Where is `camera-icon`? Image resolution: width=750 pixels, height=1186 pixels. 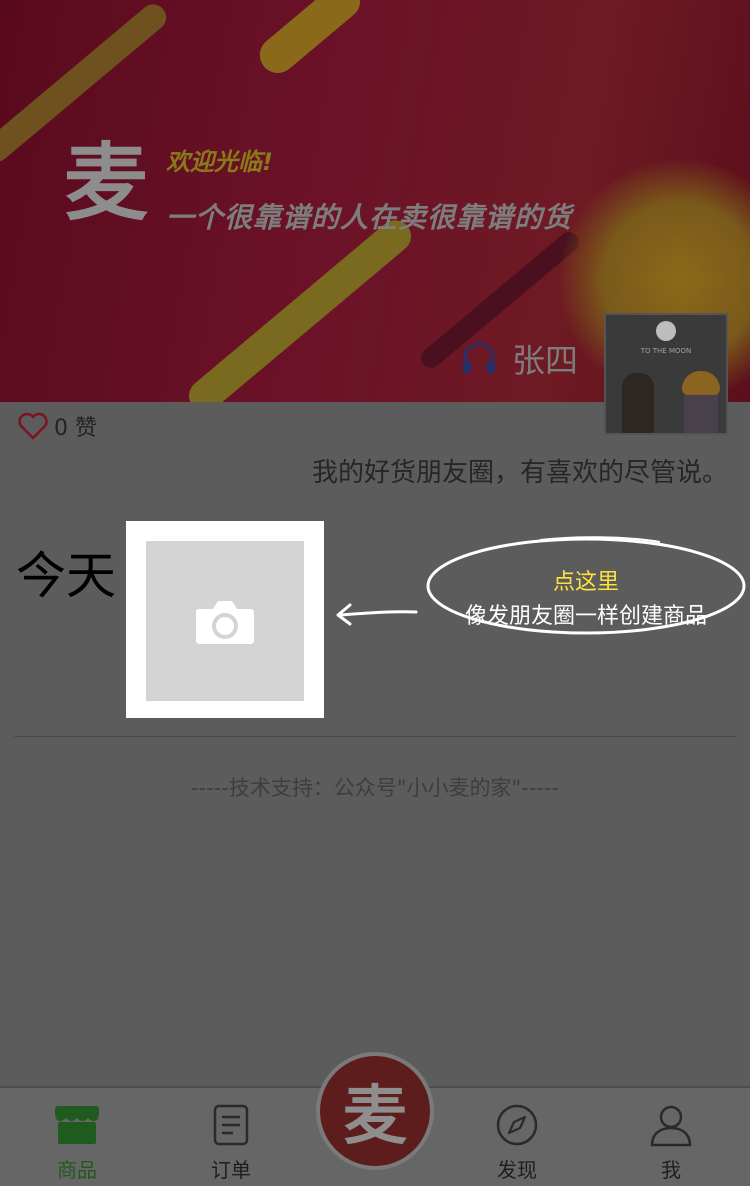 camera-icon is located at coordinates (225, 622).